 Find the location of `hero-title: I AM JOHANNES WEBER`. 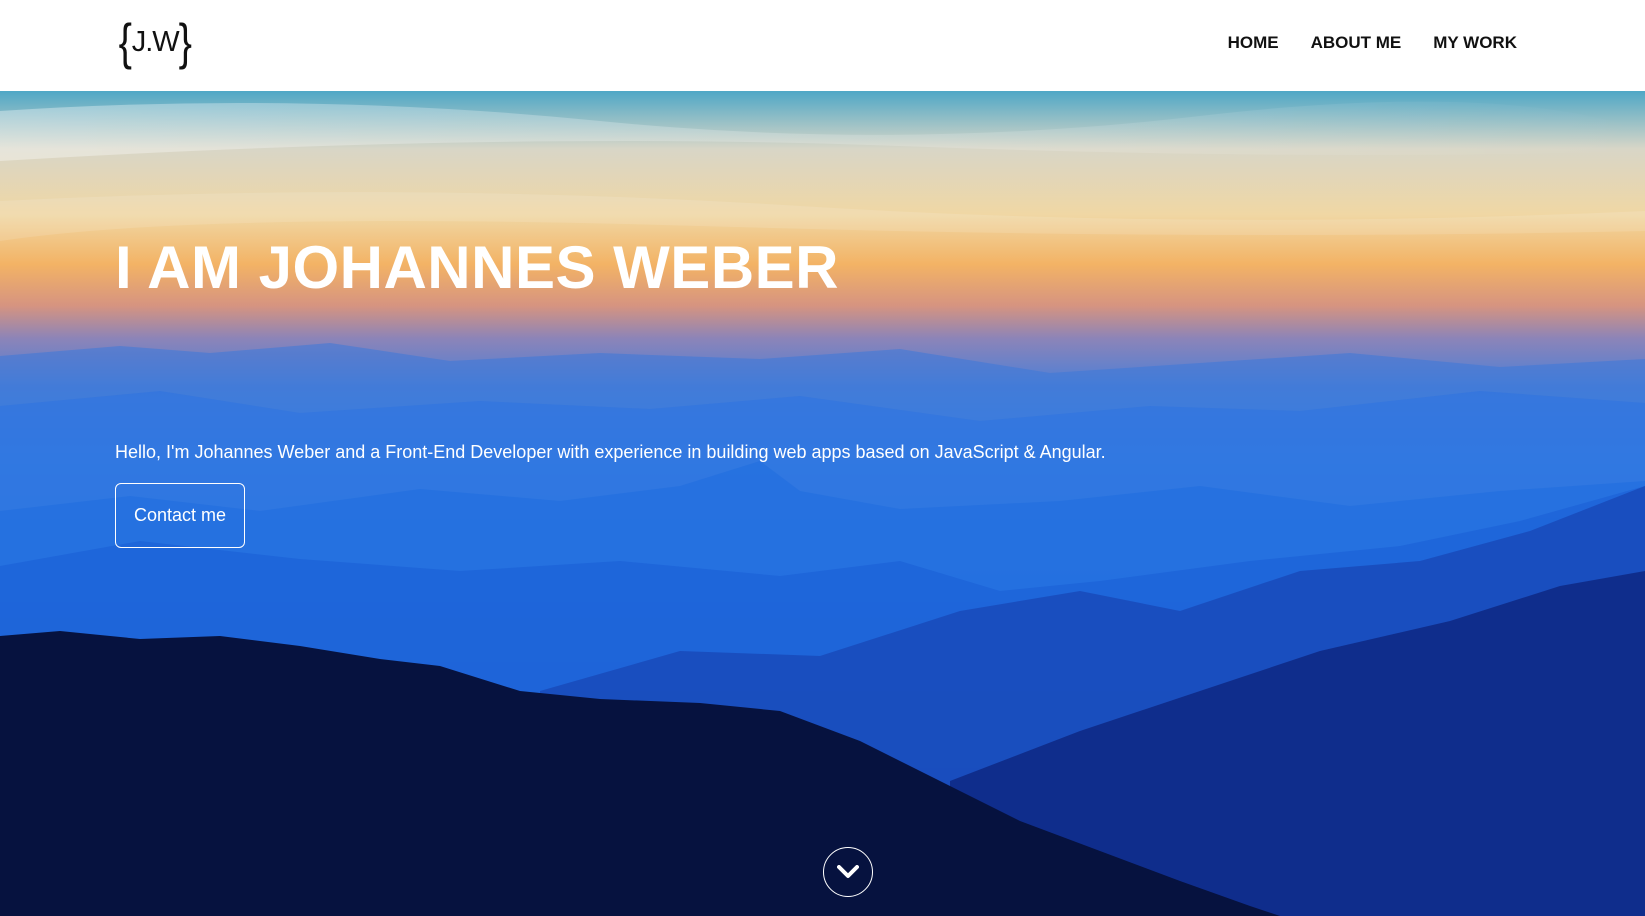

hero-title: I AM JOHANNES WEBER is located at coordinates (477, 267).